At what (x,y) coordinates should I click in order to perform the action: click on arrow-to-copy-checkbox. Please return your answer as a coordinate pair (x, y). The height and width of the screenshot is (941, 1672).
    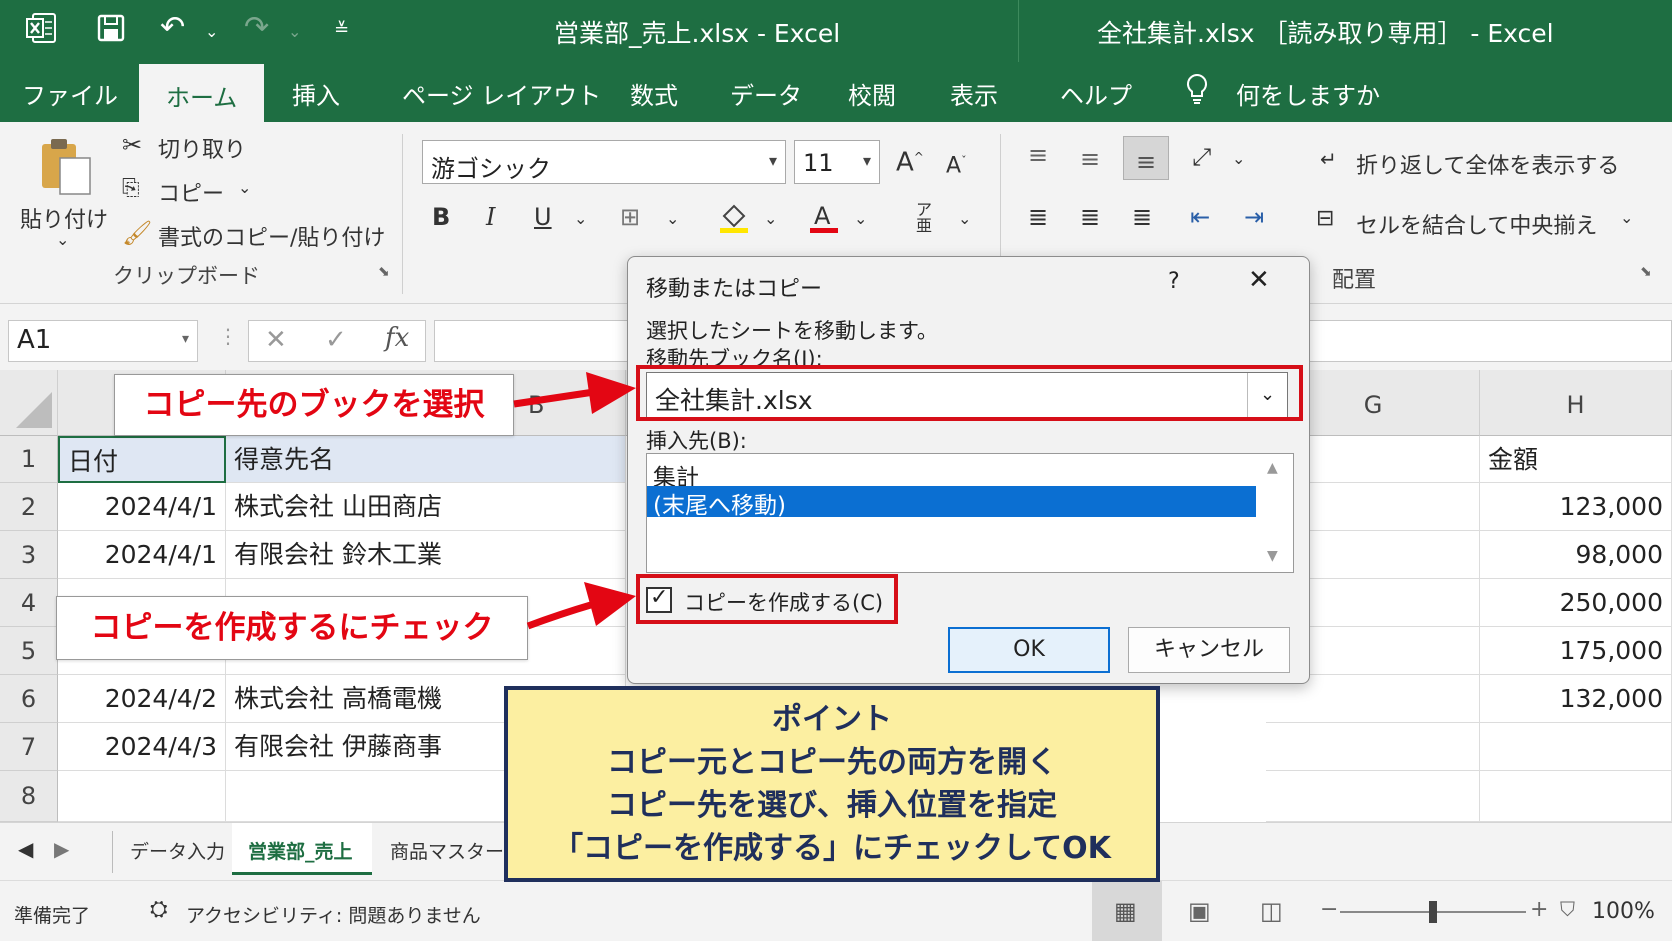
    Looking at the image, I should click on (560, 615).